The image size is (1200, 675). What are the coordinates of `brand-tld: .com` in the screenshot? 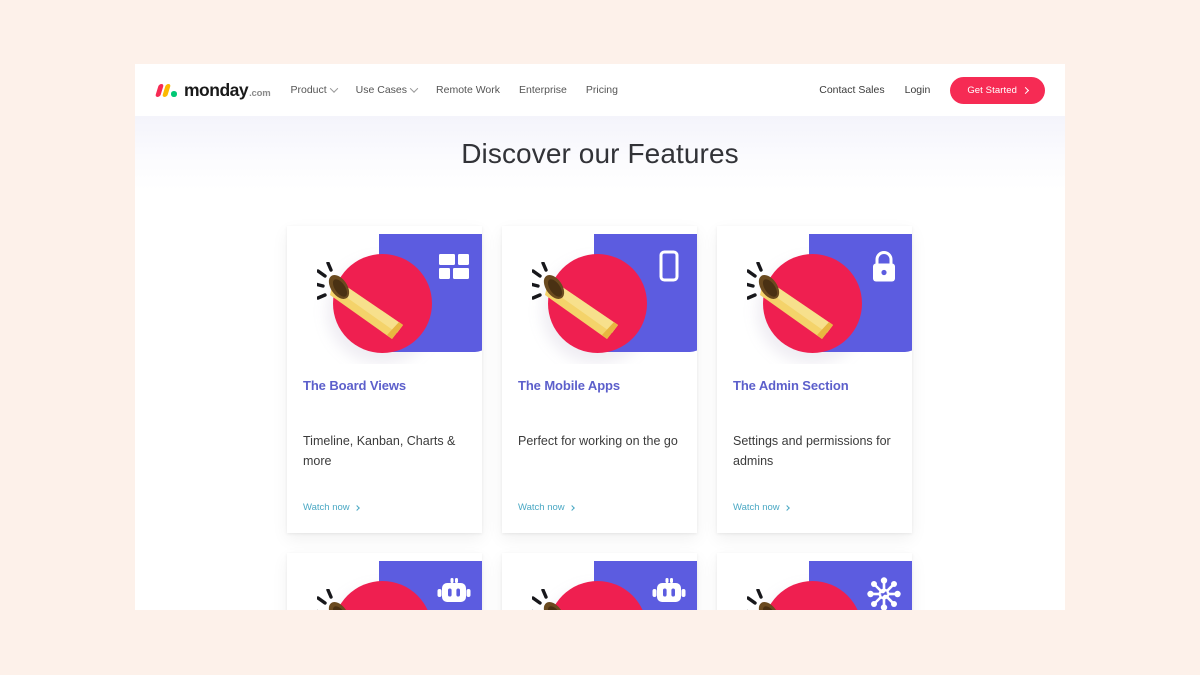 It's located at (260, 93).